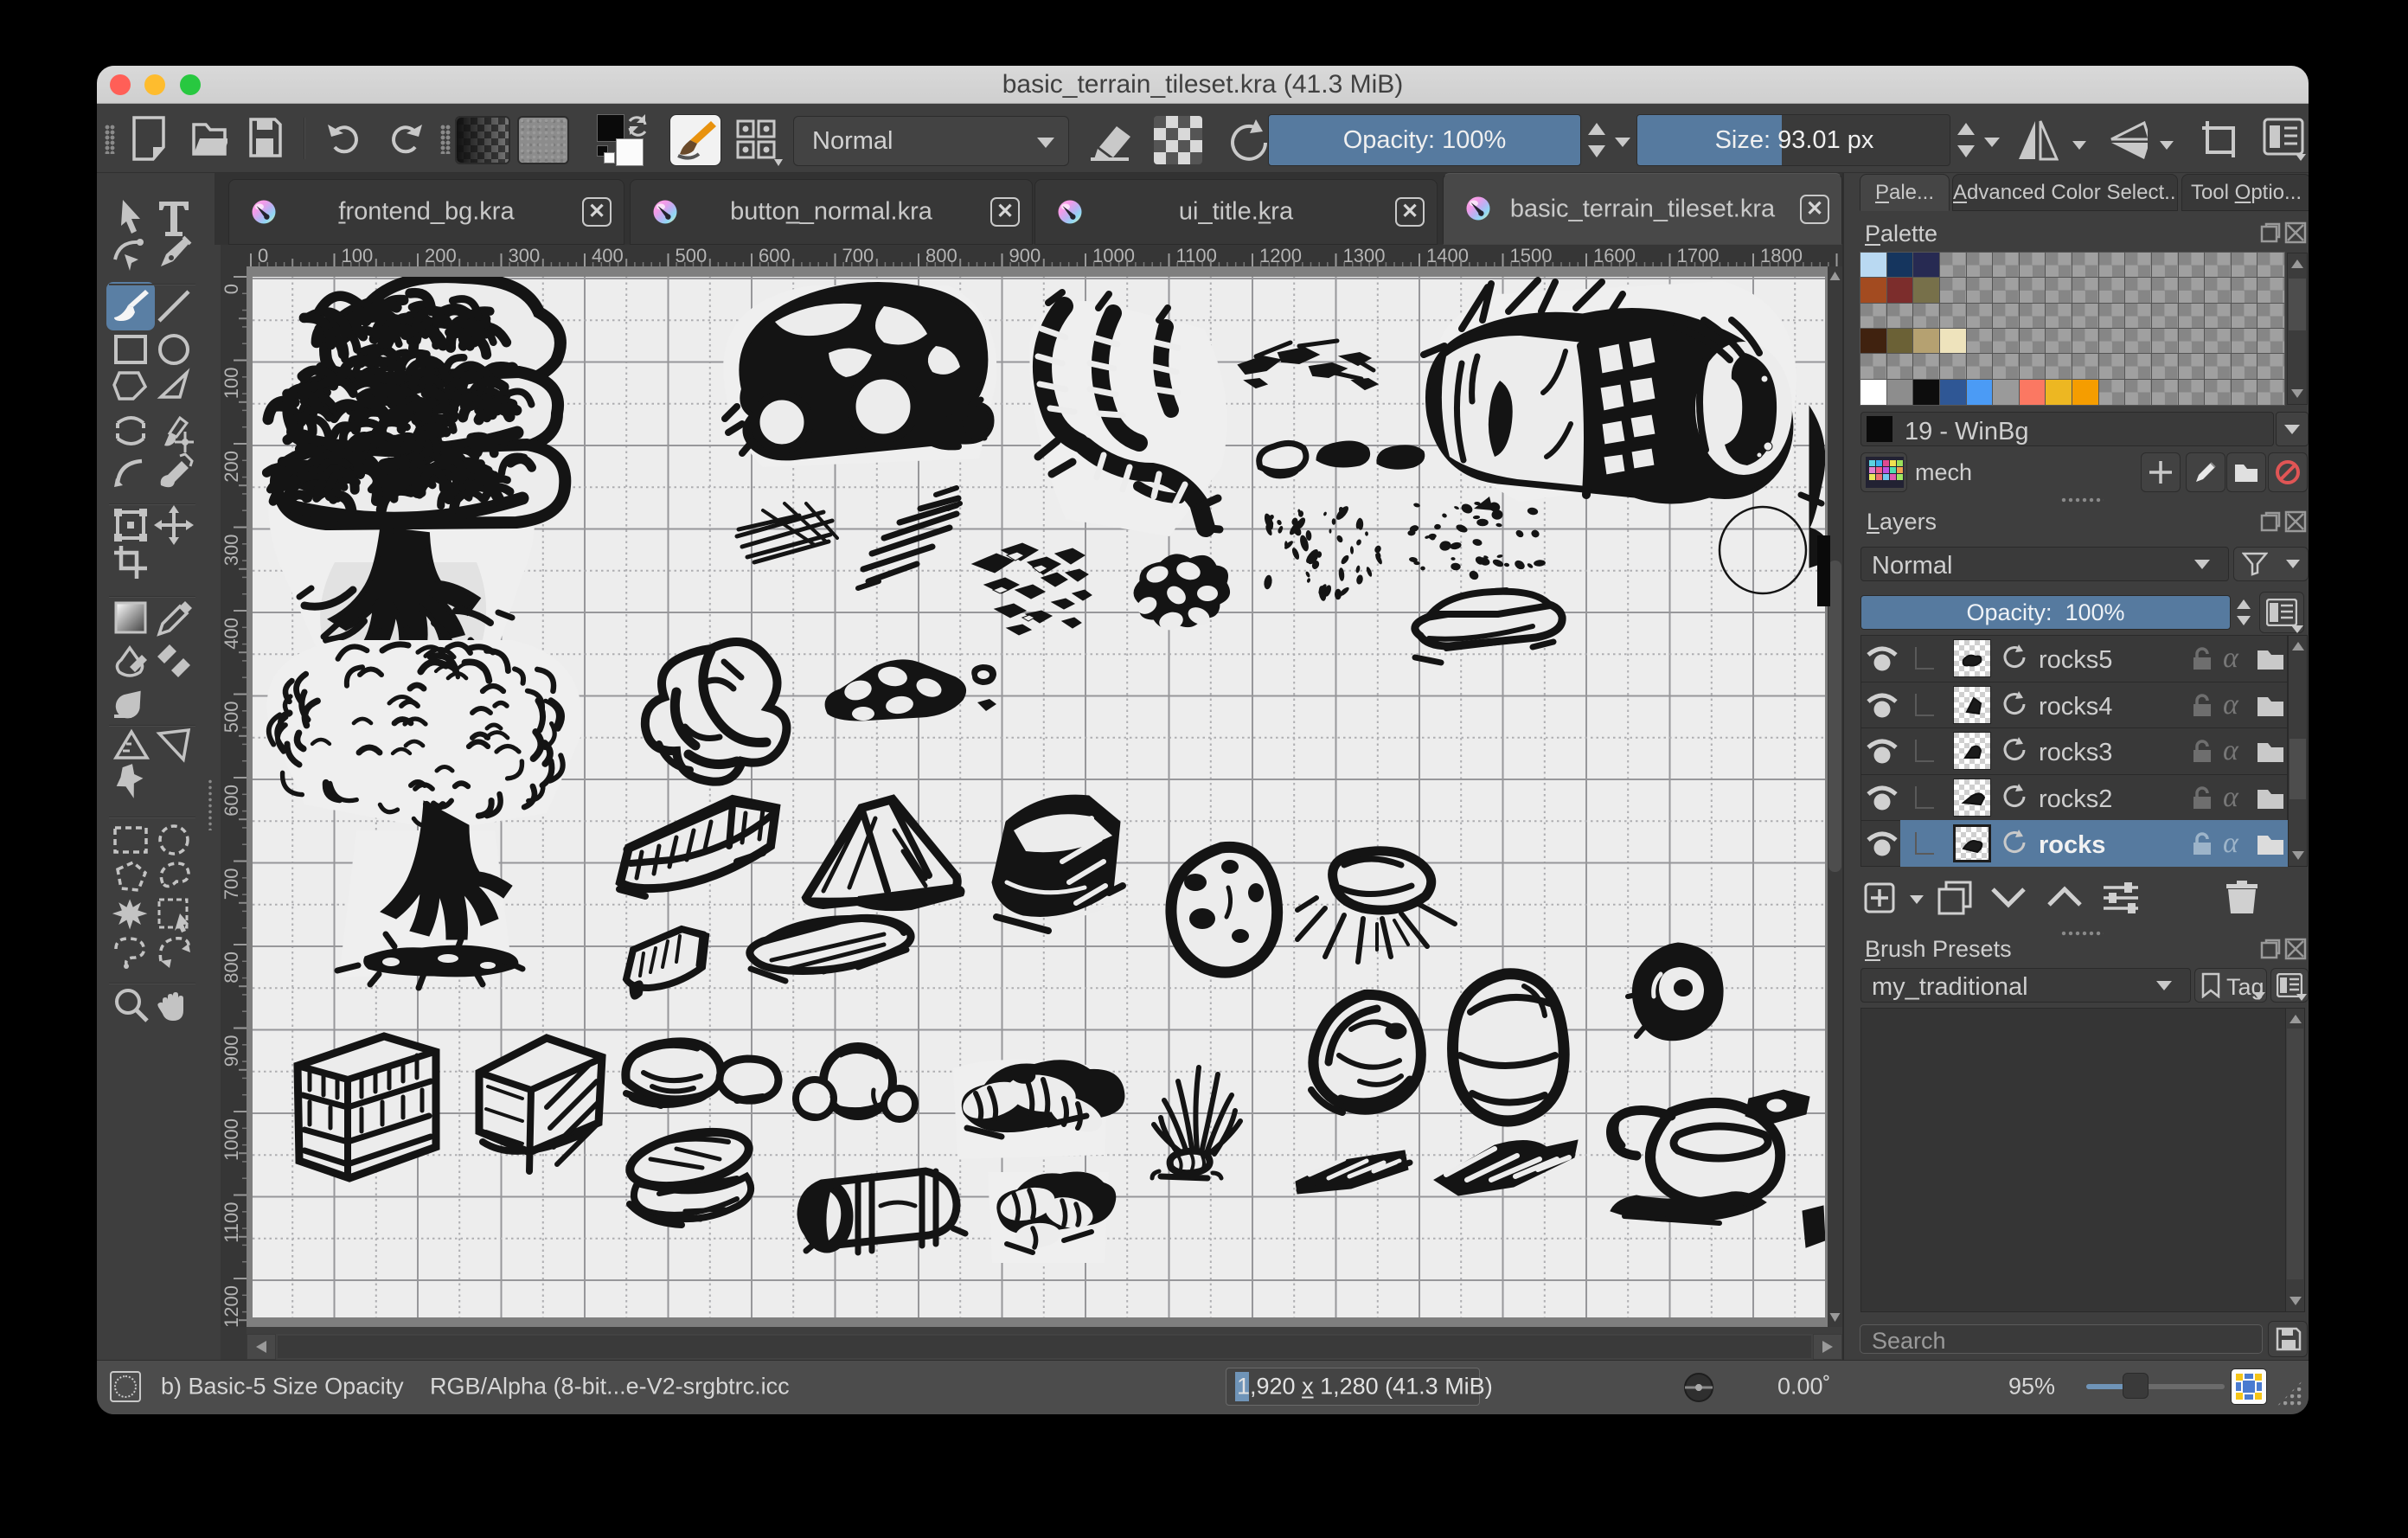  What do you see at coordinates (231, 384) in the screenshot?
I see `svg-text: 100` at bounding box center [231, 384].